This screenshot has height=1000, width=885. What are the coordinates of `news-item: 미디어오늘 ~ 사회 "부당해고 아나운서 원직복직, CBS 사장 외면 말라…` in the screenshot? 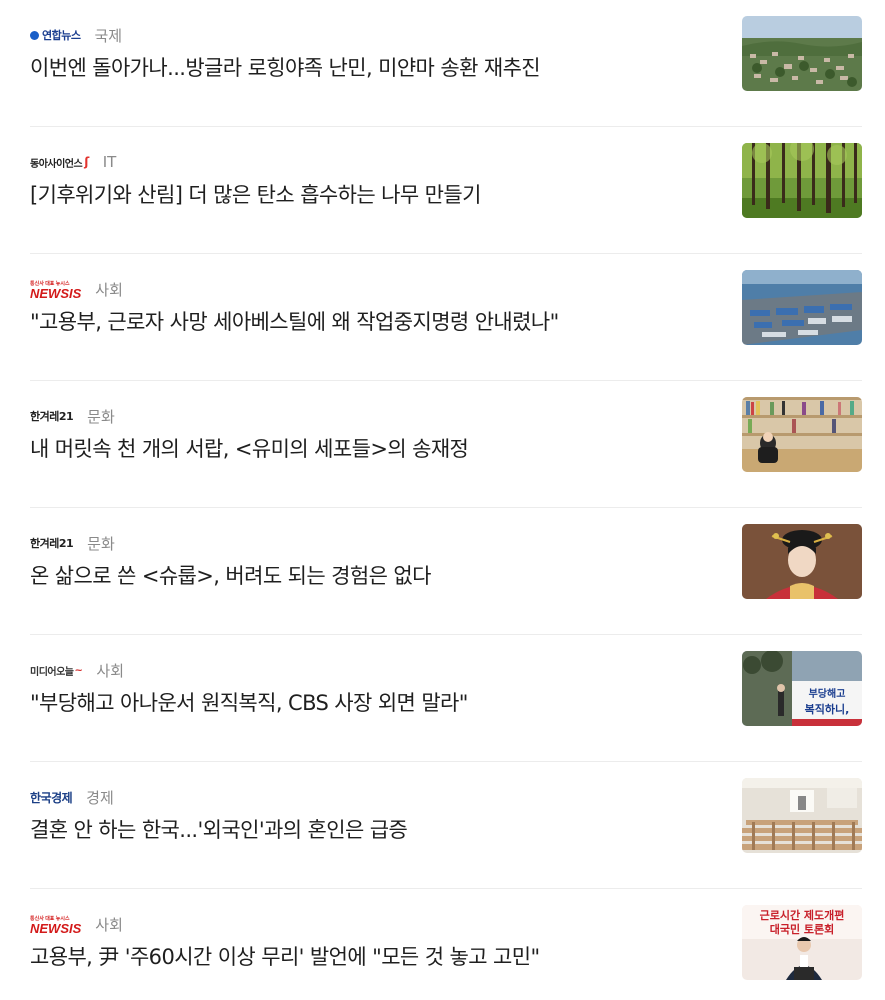 It's located at (446, 698).